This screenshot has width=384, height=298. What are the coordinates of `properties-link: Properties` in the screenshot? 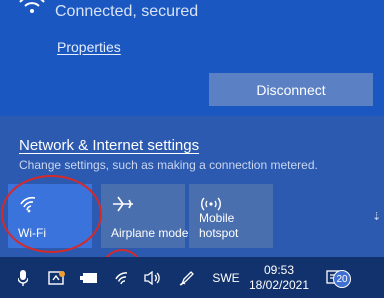 It's located at (89, 47).